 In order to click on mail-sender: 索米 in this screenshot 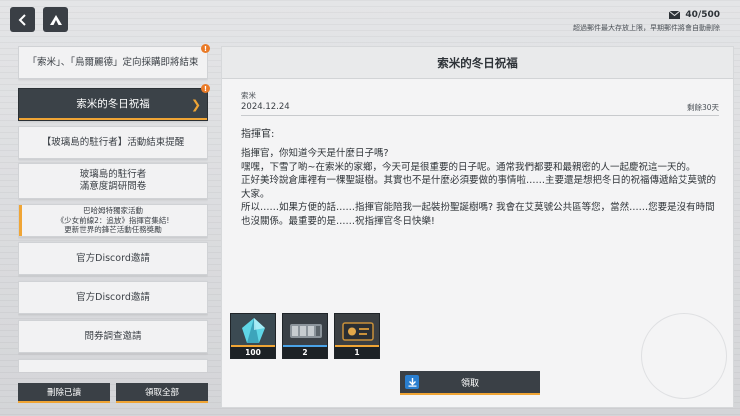, I will do `click(248, 95)`.